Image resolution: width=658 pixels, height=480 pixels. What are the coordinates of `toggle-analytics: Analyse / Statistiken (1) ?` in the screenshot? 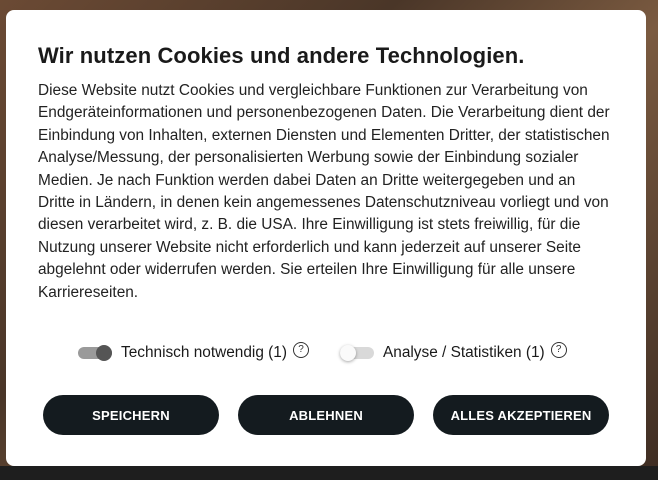 It's located at (453, 353).